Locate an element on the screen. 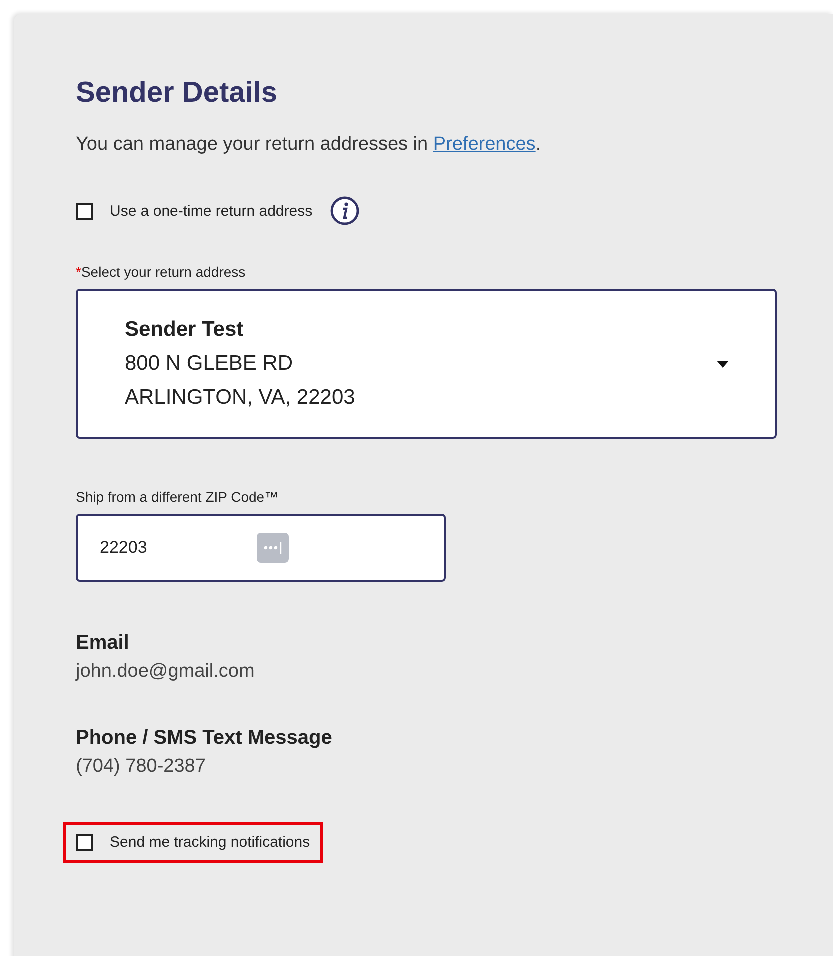  contact-value: john.doe@gmail.com is located at coordinates (166, 672).